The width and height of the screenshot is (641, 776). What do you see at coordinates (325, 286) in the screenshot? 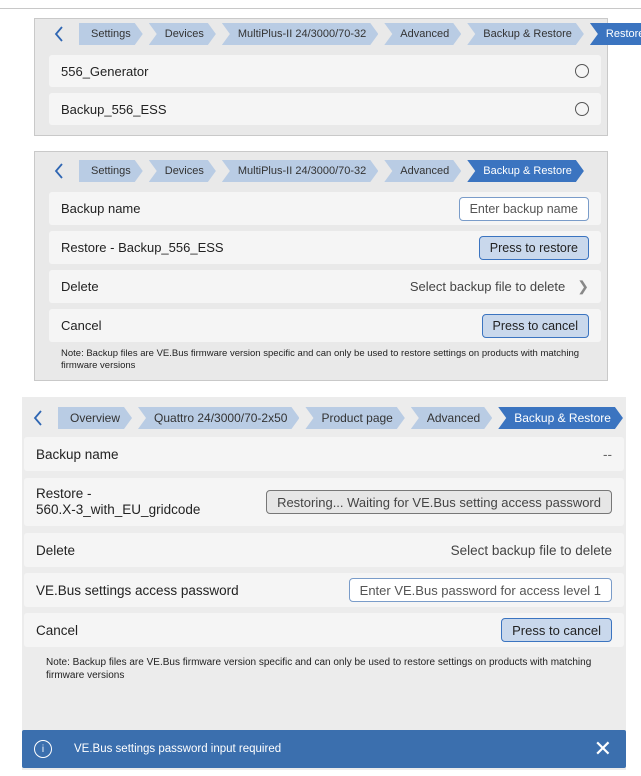
I see `delete-row: Delete Select backup file to delete ❯` at bounding box center [325, 286].